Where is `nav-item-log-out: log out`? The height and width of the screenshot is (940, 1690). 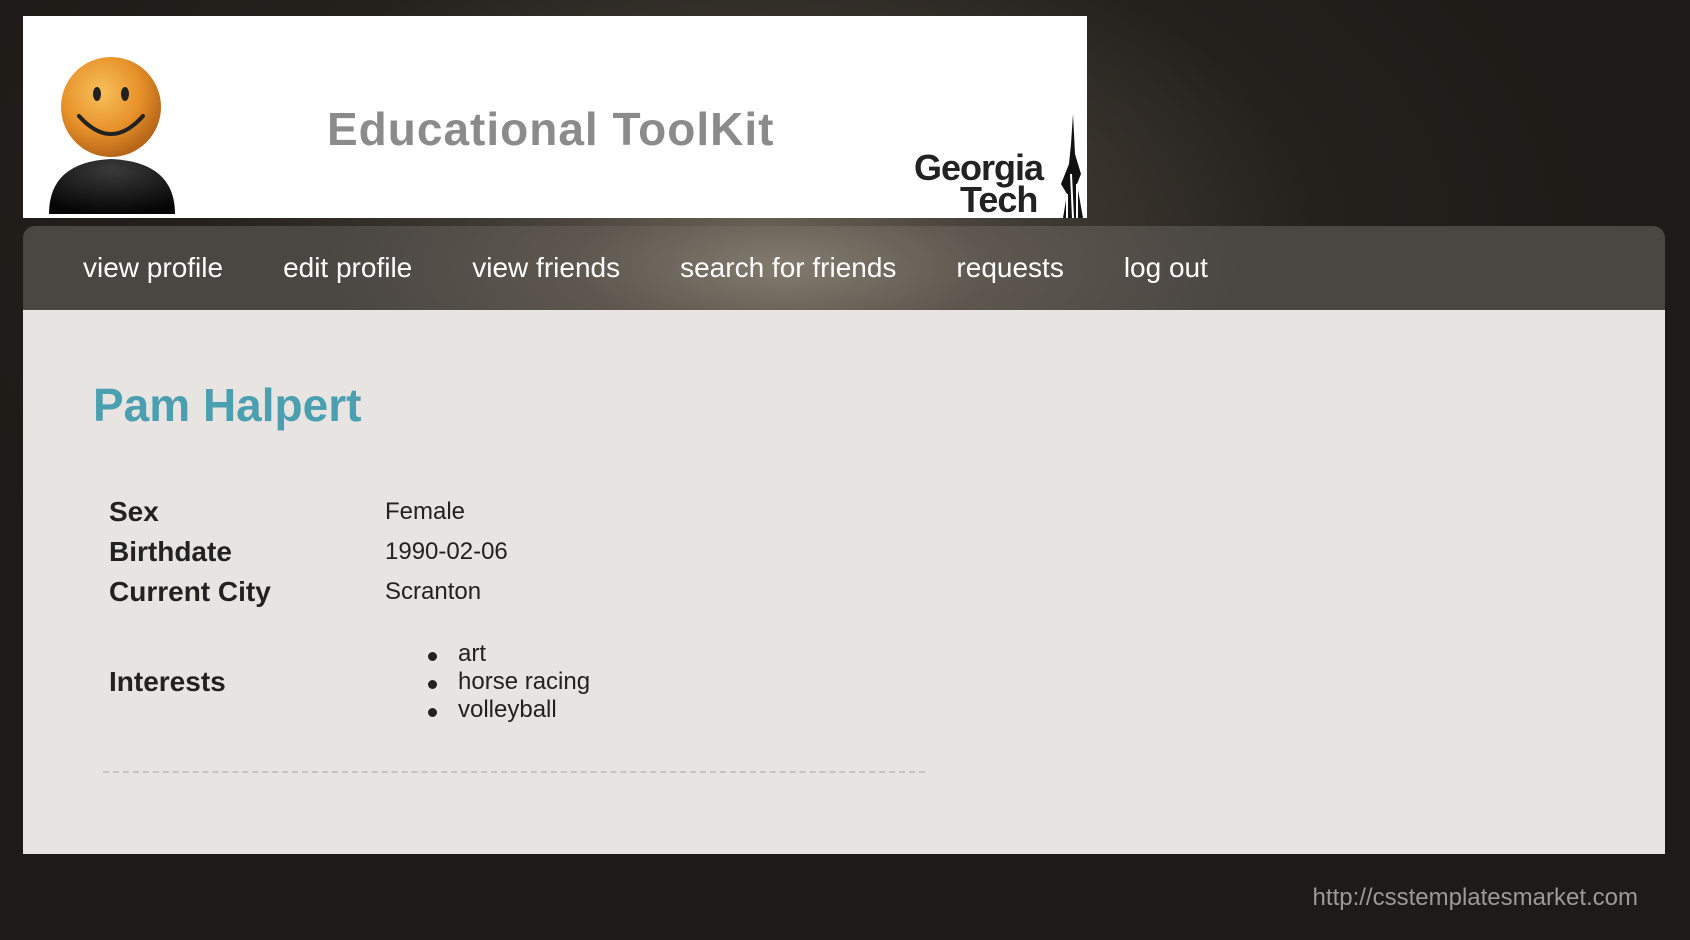 nav-item-log-out: log out is located at coordinates (1166, 268).